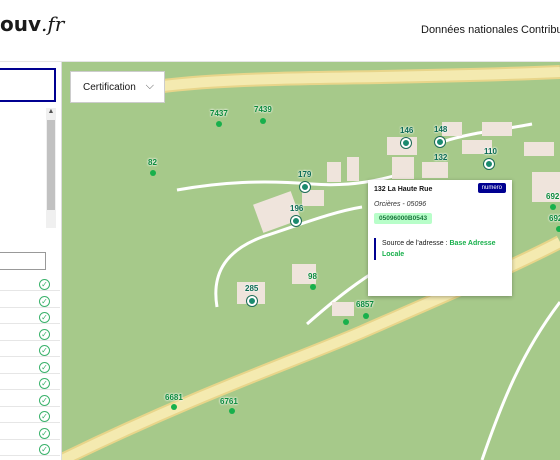  What do you see at coordinates (149, 86) in the screenshot?
I see `chevron-down-icon: ⌵` at bounding box center [149, 86].